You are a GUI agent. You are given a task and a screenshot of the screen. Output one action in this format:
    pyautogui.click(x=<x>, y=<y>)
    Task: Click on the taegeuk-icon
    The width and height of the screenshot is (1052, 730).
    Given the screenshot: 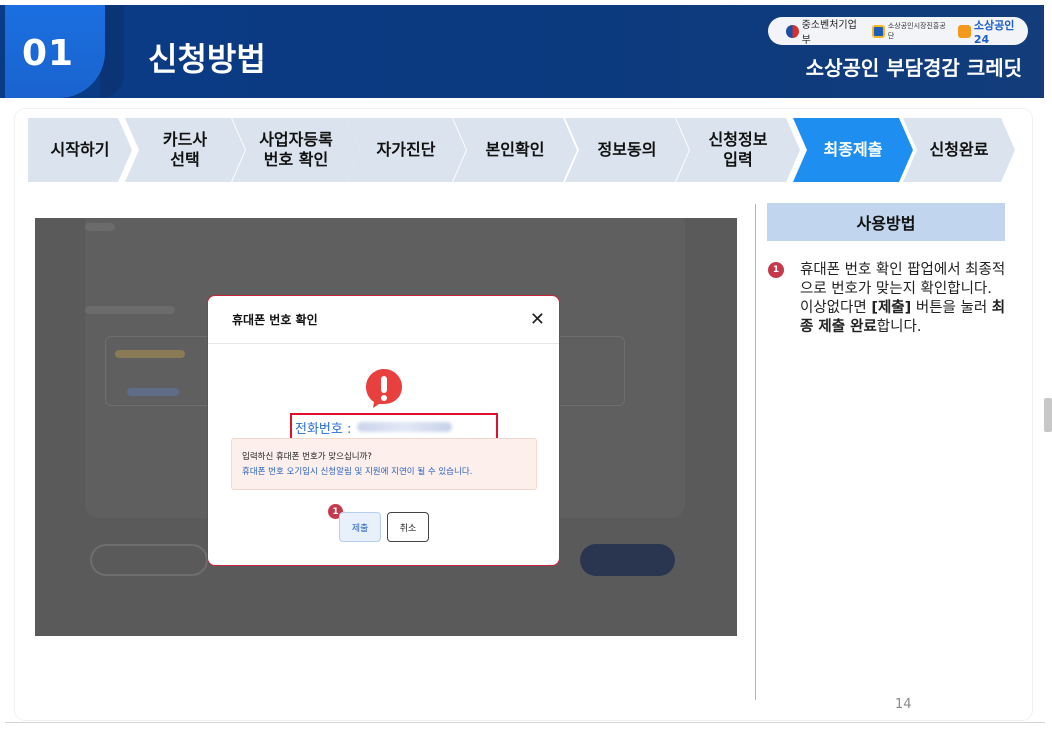 What is the action you would take?
    pyautogui.click(x=792, y=31)
    